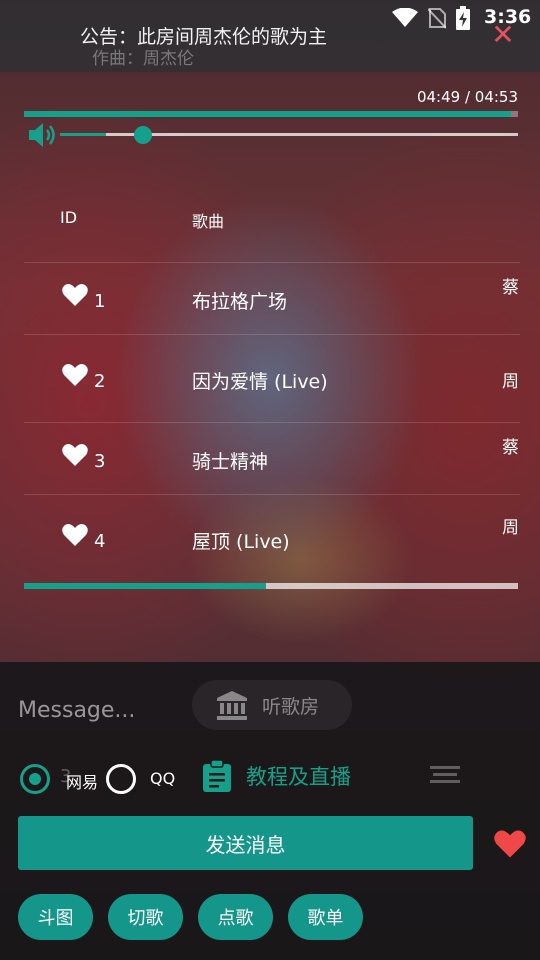 The image size is (540, 960). I want to click on send-message-button: 发送消息, so click(245, 843).